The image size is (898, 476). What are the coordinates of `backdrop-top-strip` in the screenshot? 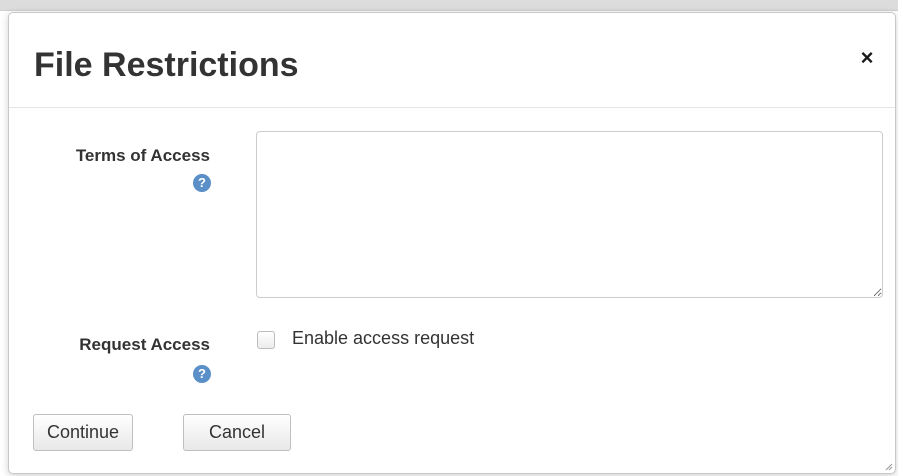 It's located at (449, 5).